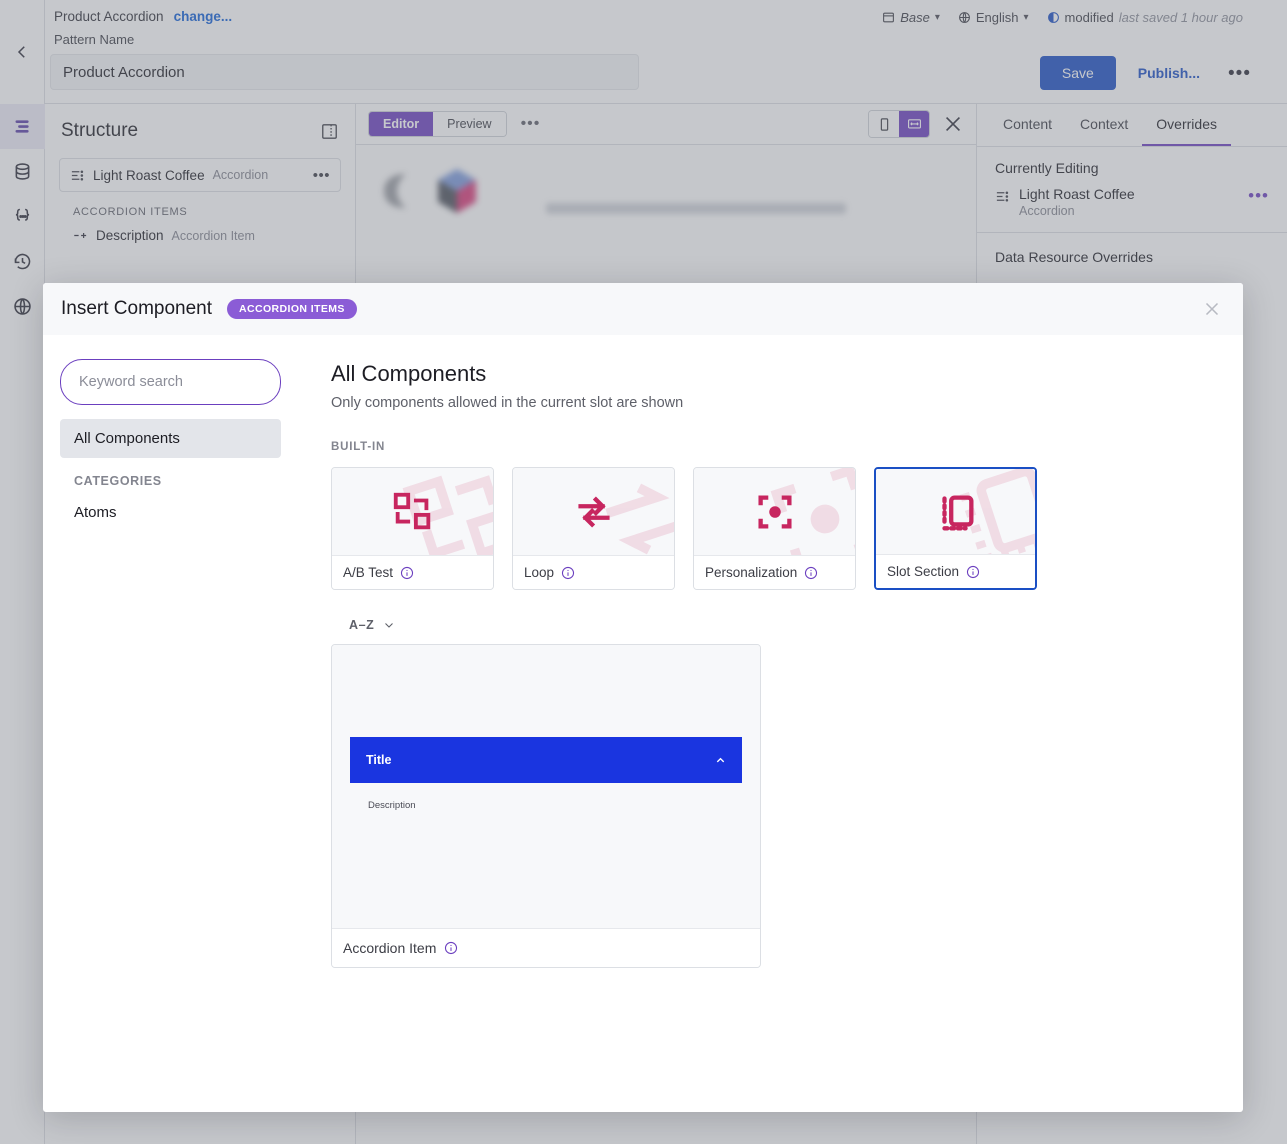 This screenshot has width=1287, height=1144. I want to click on top-more-button: •••, so click(1239, 73).